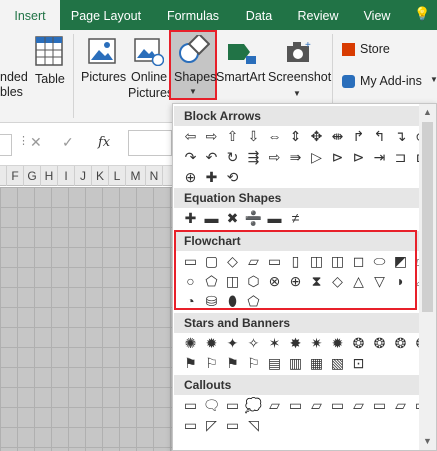  I want to click on shape-item: ▦, so click(316, 363).